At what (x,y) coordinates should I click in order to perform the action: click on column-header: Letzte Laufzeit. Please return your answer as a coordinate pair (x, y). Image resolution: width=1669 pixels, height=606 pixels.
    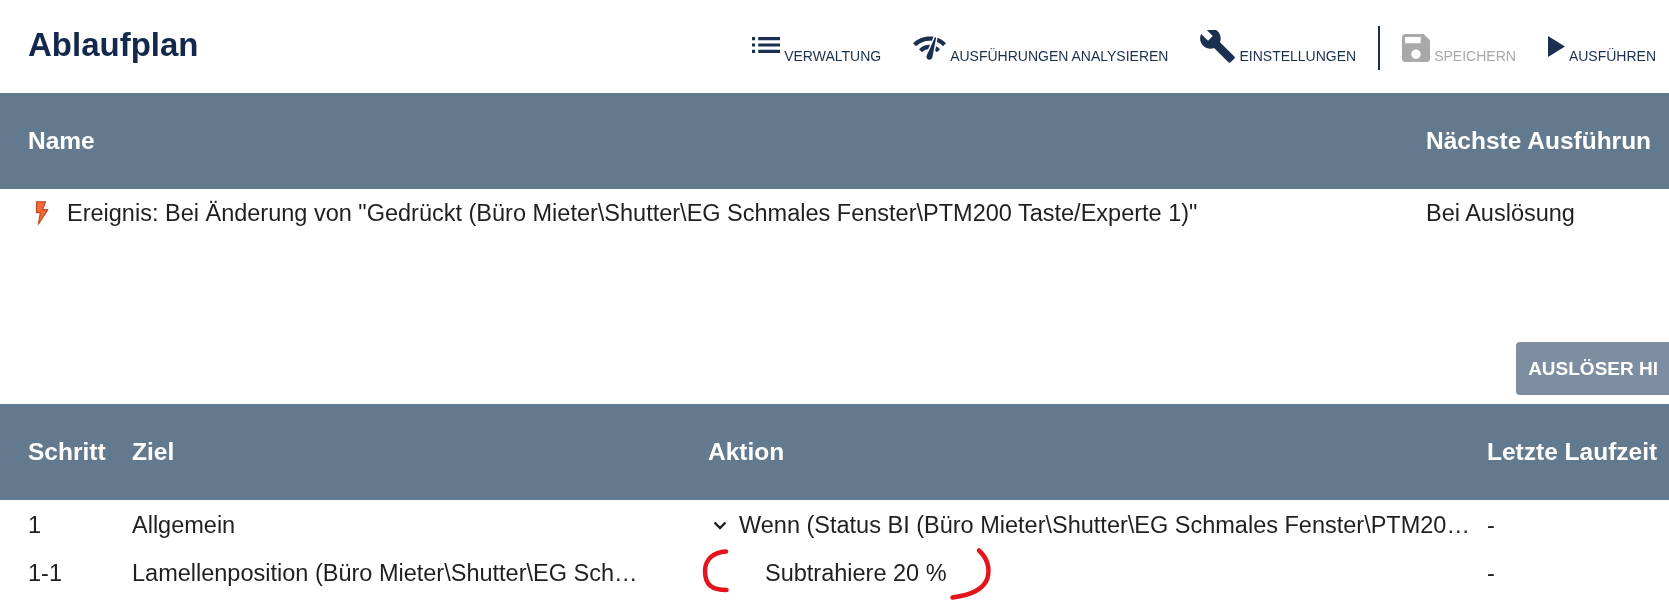
    Looking at the image, I should click on (1572, 452).